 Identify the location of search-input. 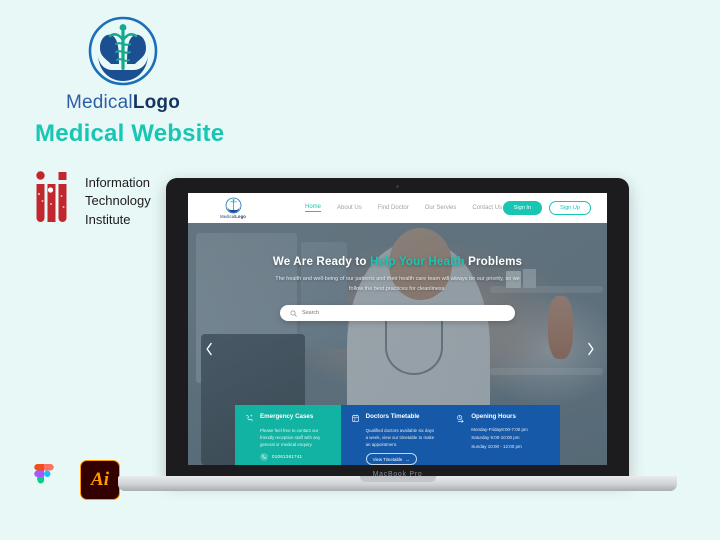
(403, 313).